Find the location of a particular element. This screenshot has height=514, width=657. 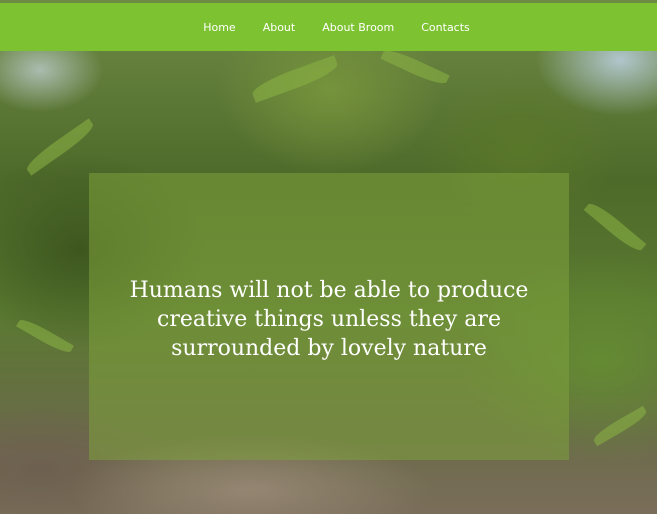

nav-link-about-broom: About Broom is located at coordinates (358, 27).